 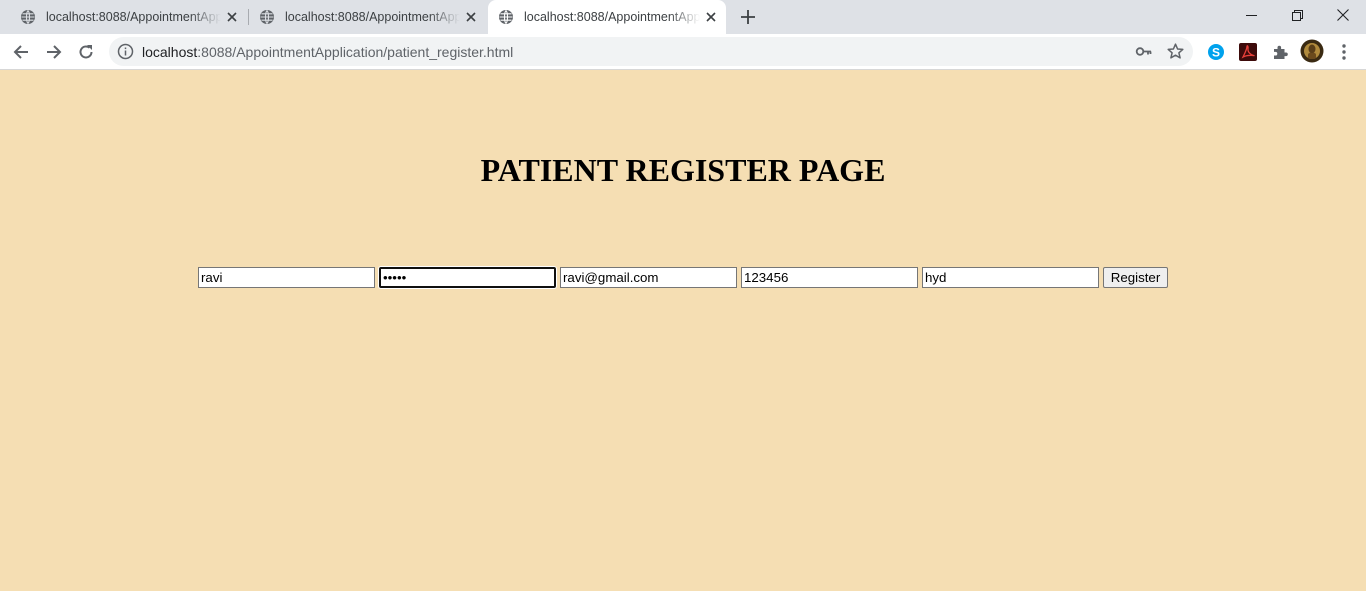 I want to click on bookmark-star-icon, so click(x=1175, y=51).